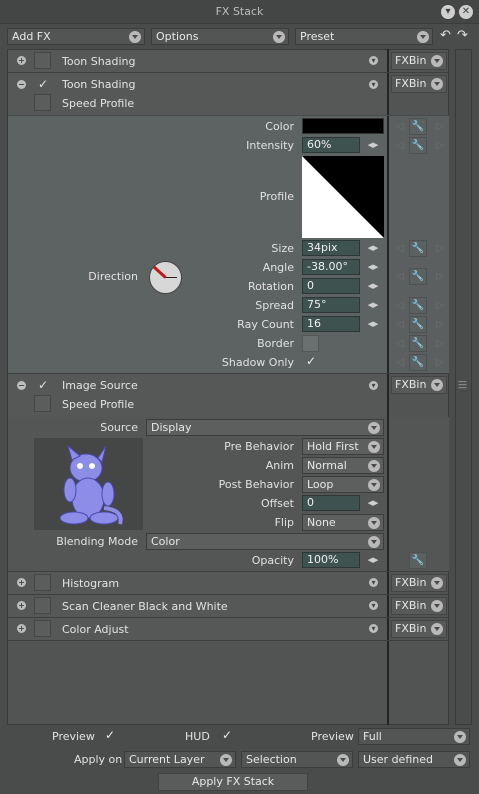 This screenshot has width=479, height=794. What do you see at coordinates (265, 541) in the screenshot?
I see `blending-mode-dropdown: Color` at bounding box center [265, 541].